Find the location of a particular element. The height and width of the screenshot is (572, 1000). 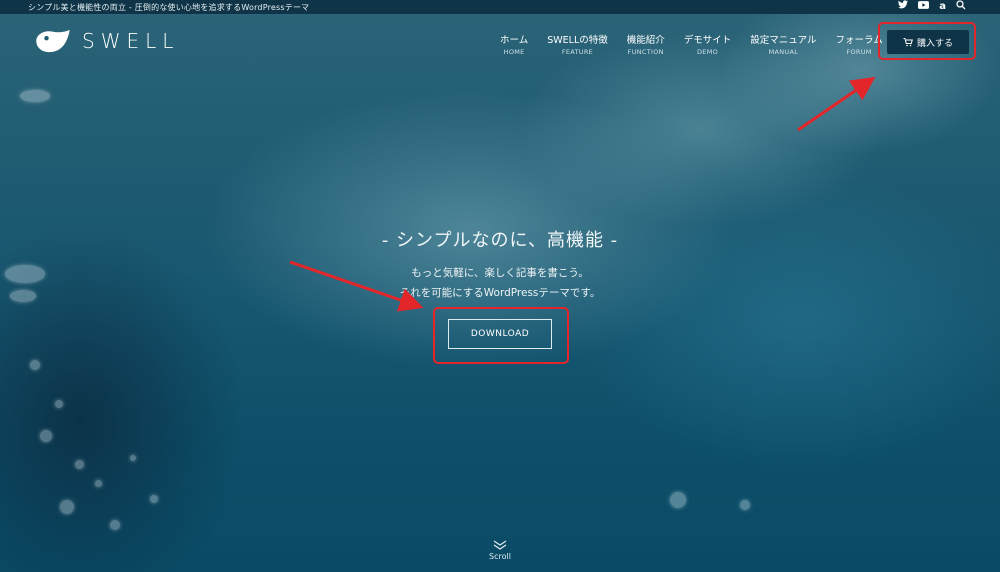

scroll-indicator: Scroll is located at coordinates (500, 550).